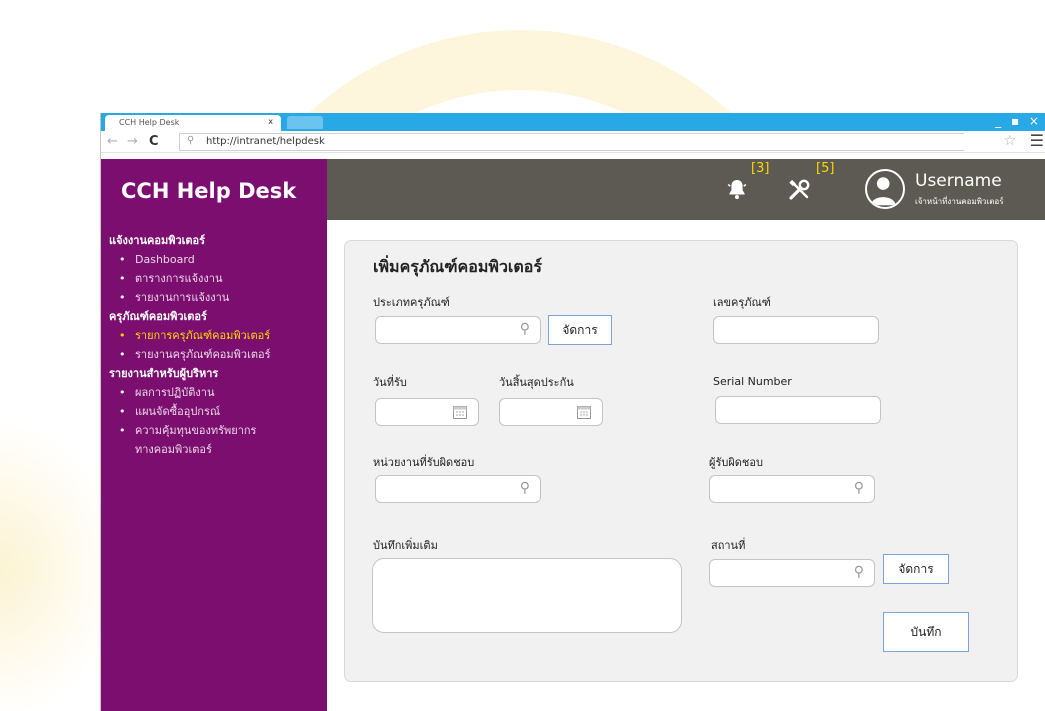  What do you see at coordinates (760, 168) in the screenshot?
I see `notification-count: [3]` at bounding box center [760, 168].